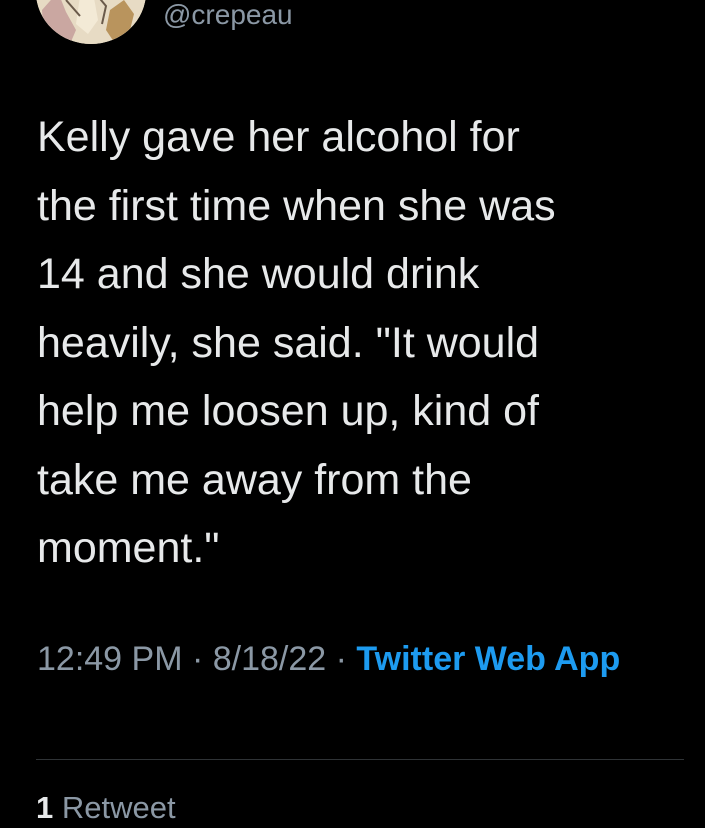  I want to click on tweet-source-link: Twitter Web App, so click(488, 659).